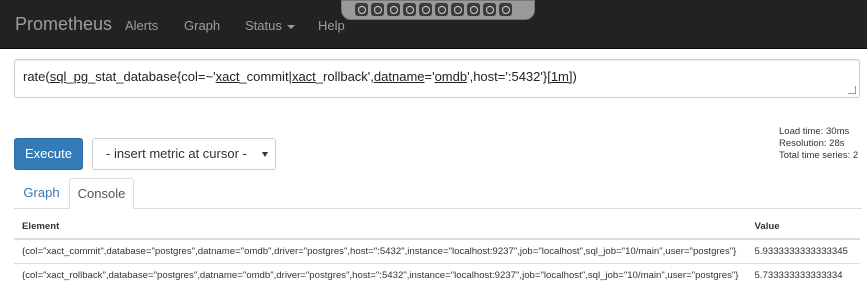 The width and height of the screenshot is (867, 290). I want to click on chevron-down-icon, so click(290, 26).